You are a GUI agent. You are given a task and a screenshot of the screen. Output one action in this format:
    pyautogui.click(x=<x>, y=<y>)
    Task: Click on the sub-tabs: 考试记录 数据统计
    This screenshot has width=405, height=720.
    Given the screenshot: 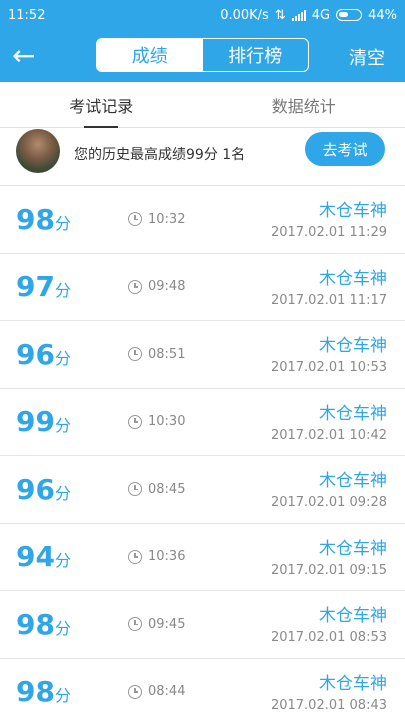 What is the action you would take?
    pyautogui.click(x=202, y=105)
    